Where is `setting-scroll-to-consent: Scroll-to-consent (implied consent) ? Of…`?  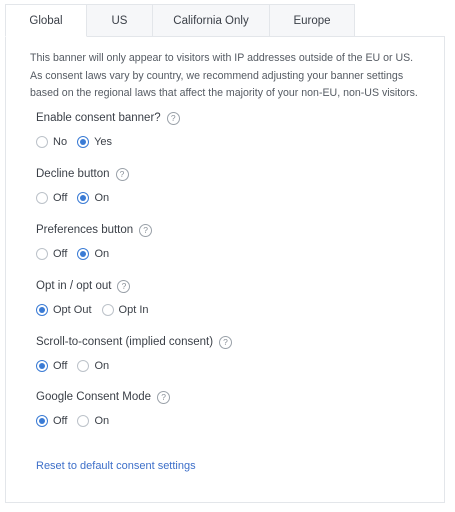 setting-scroll-to-consent: Scroll-to-consent (implied consent) ? Of… is located at coordinates (134, 354).